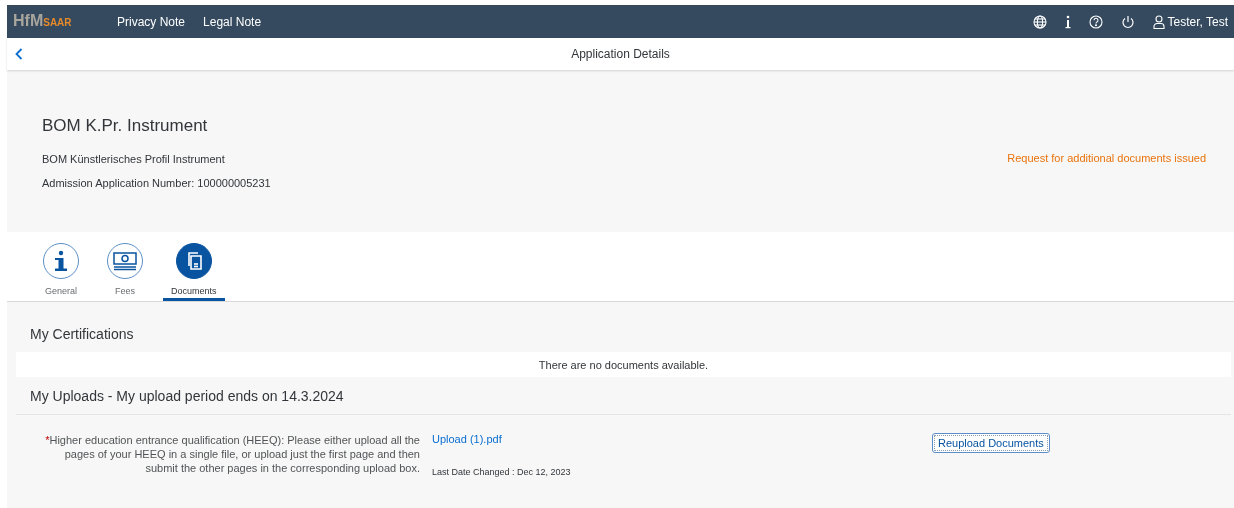 This screenshot has height=508, width=1234. I want to click on document-icon, so click(193, 261).